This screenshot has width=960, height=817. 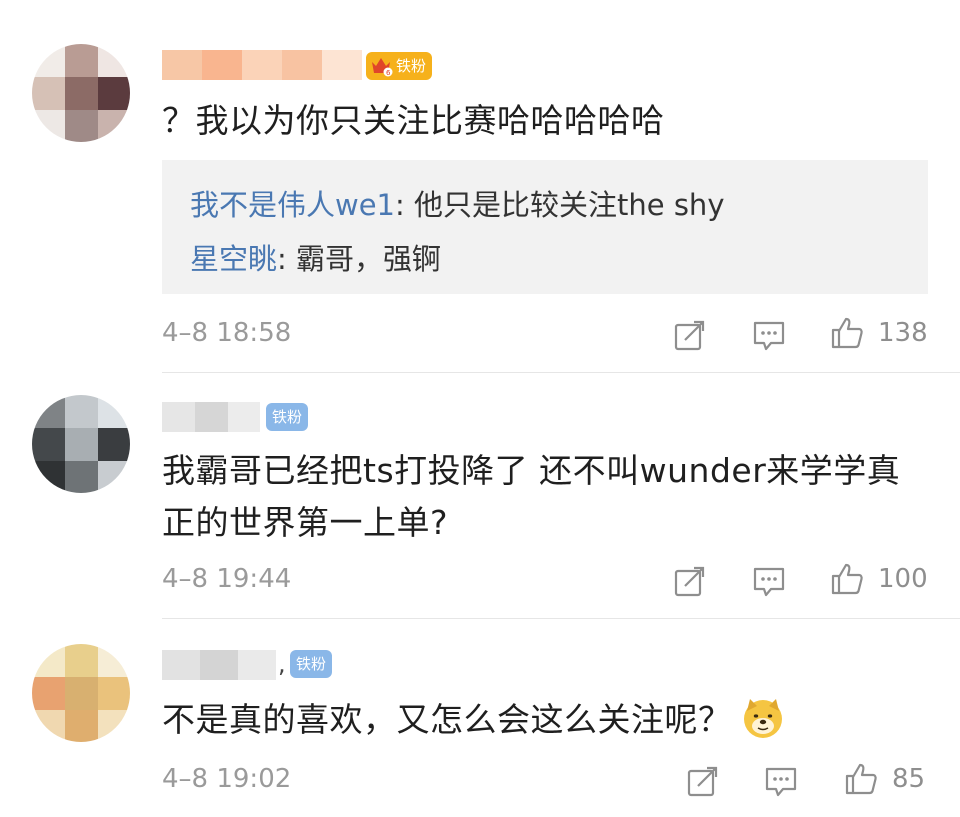 What do you see at coordinates (413, 120) in the screenshot?
I see `comment-text: ？我以为你只关注比赛哈哈哈哈哈` at bounding box center [413, 120].